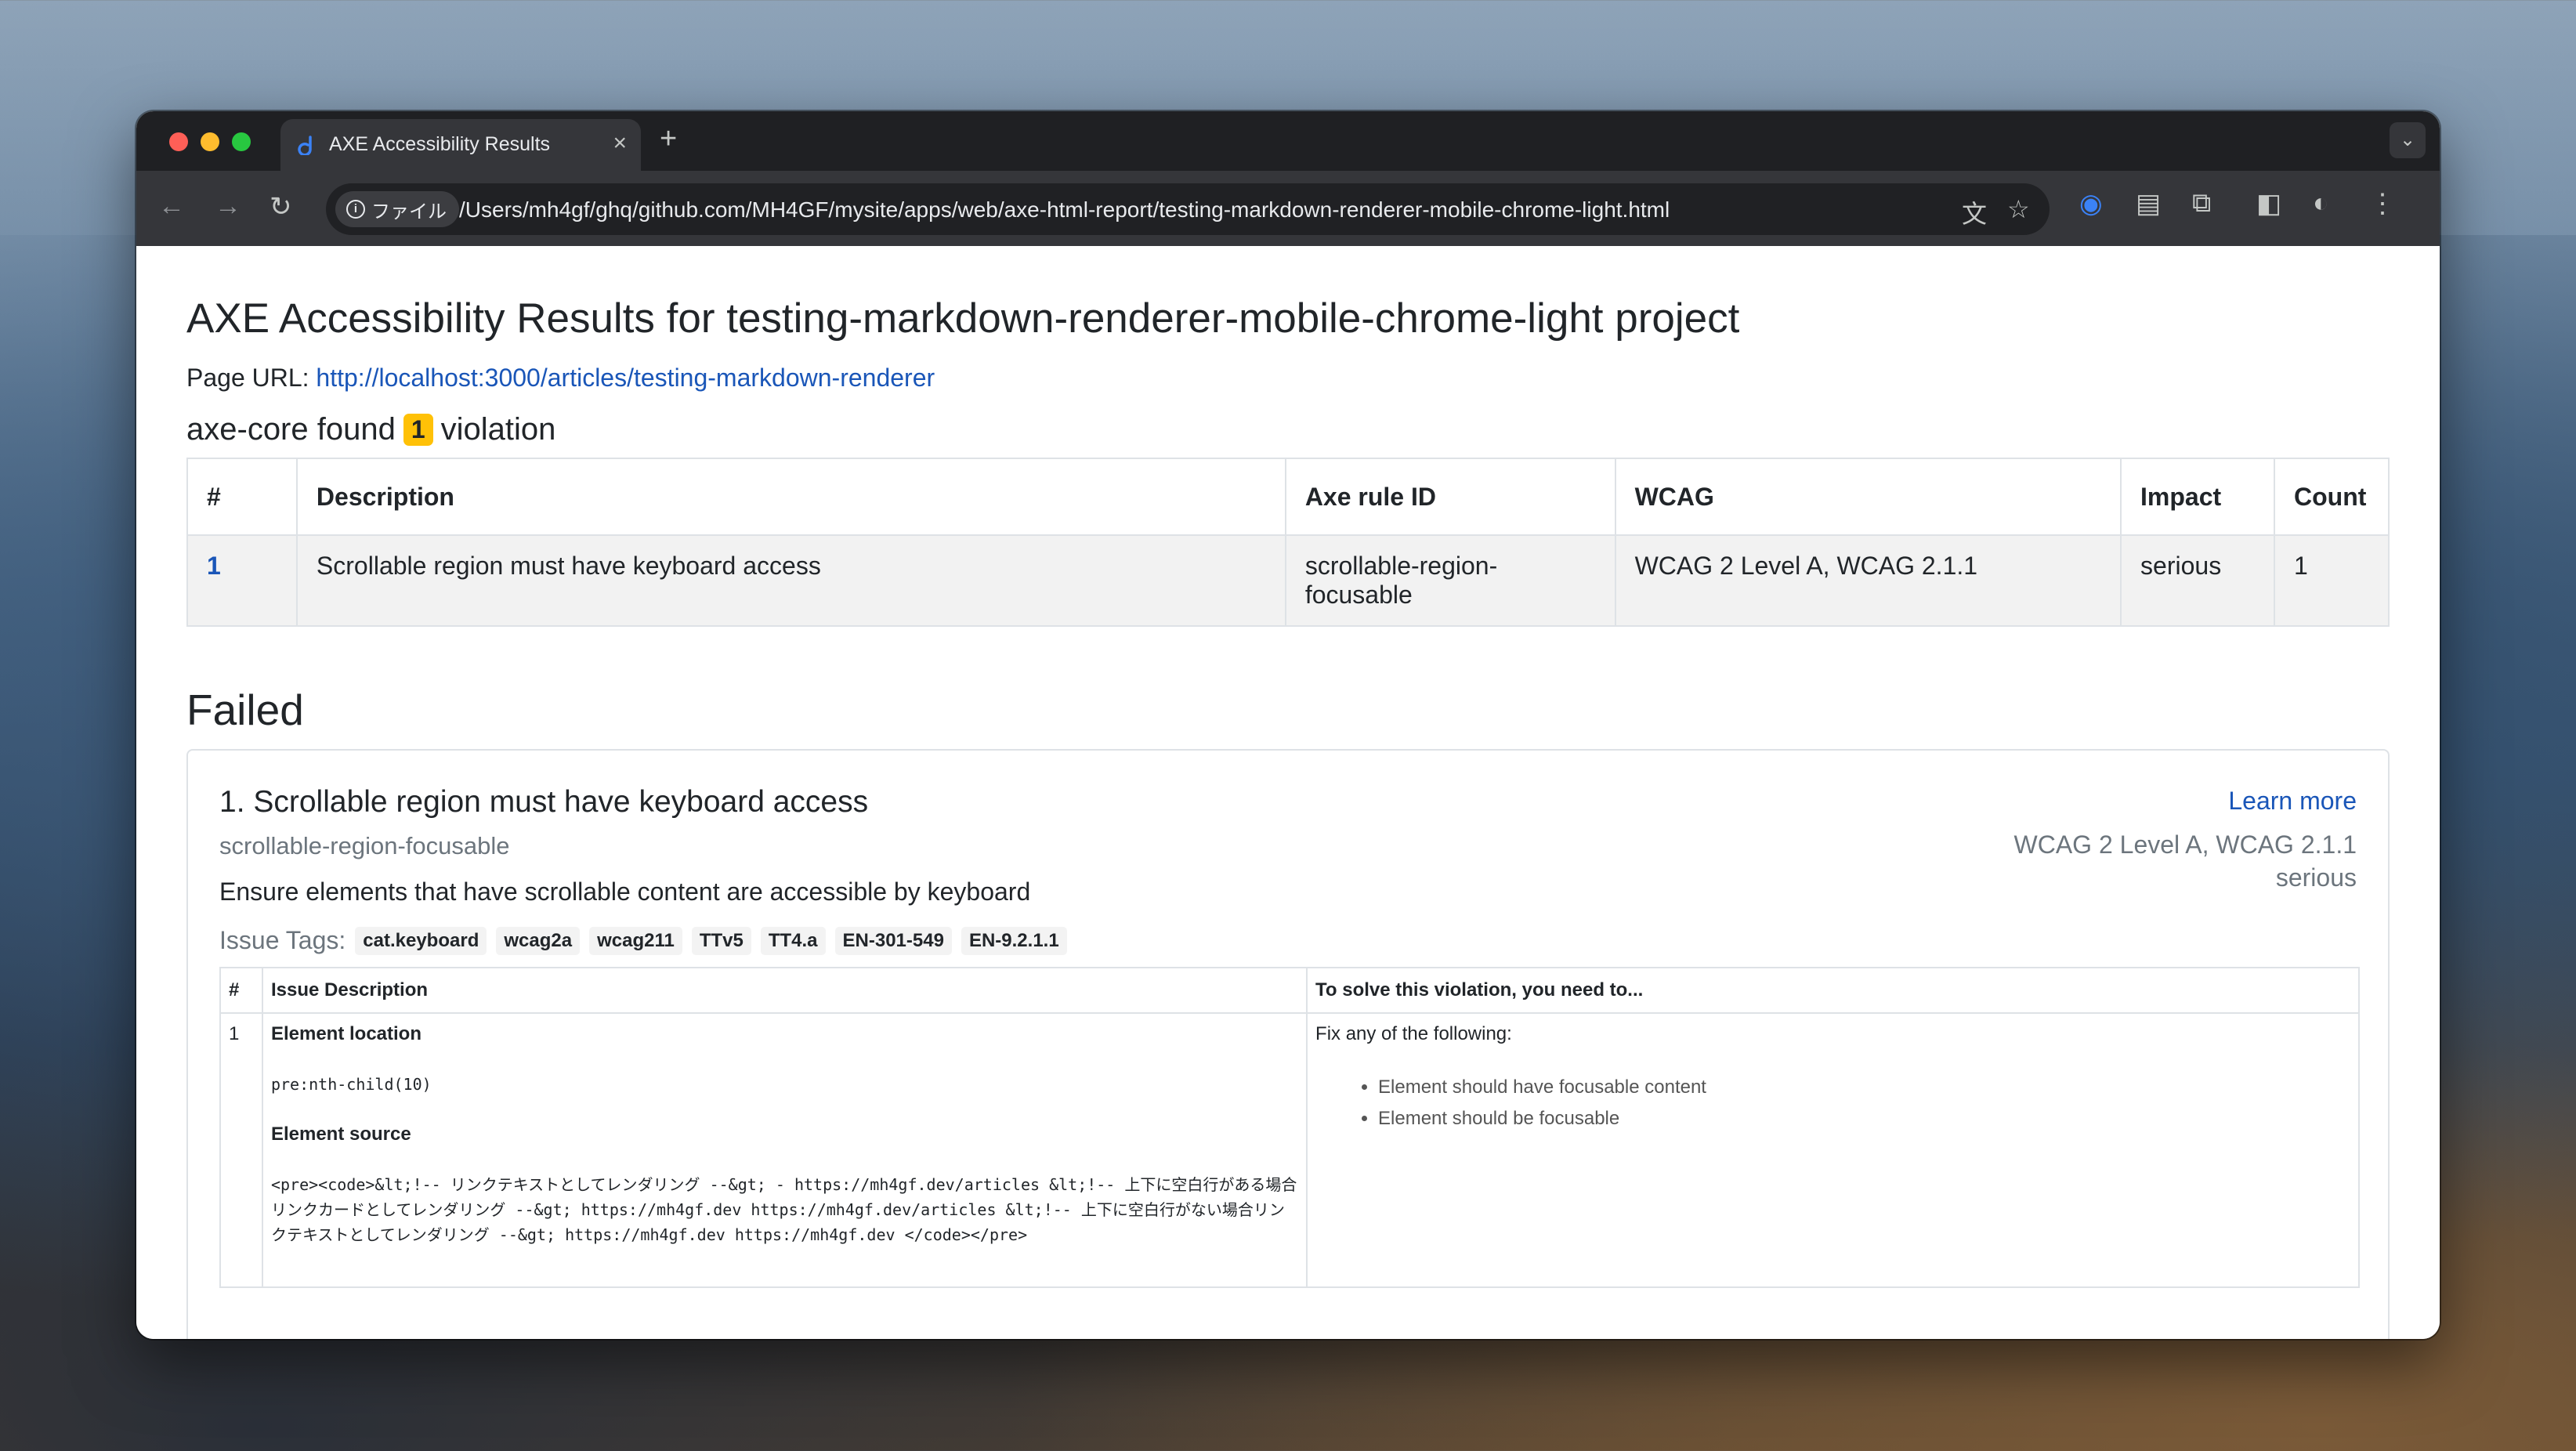 The height and width of the screenshot is (1451, 2576). Describe the element at coordinates (440, 144) in the screenshot. I see `tab-title: AXE Accessibility Results` at that location.